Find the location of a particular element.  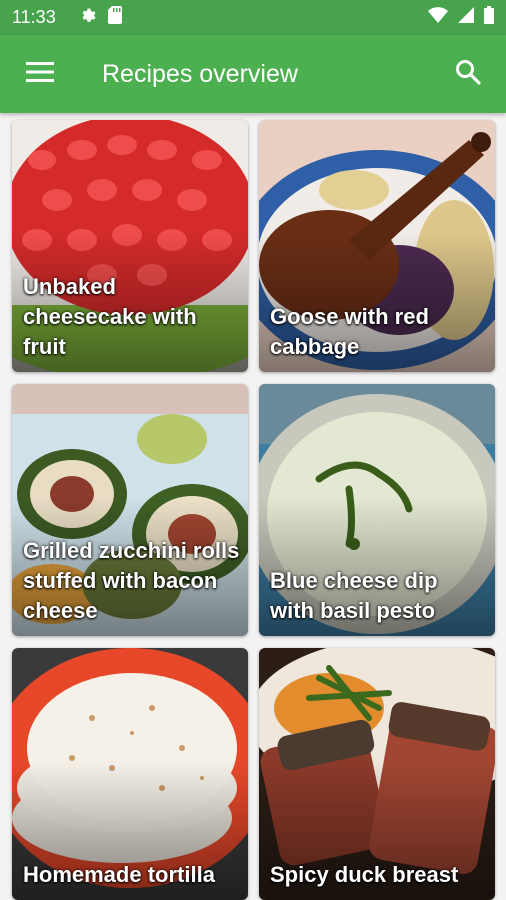

gear-icon is located at coordinates (89, 17).